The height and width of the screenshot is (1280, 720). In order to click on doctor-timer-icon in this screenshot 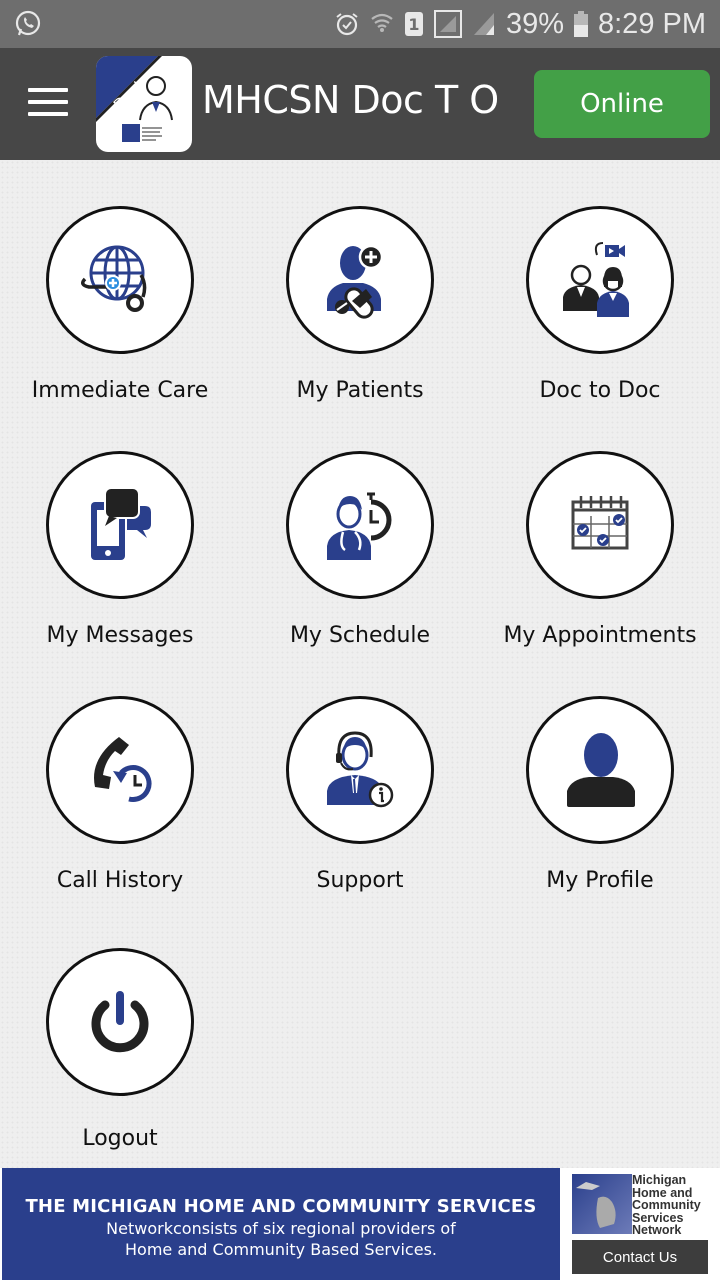, I will do `click(359, 526)`.